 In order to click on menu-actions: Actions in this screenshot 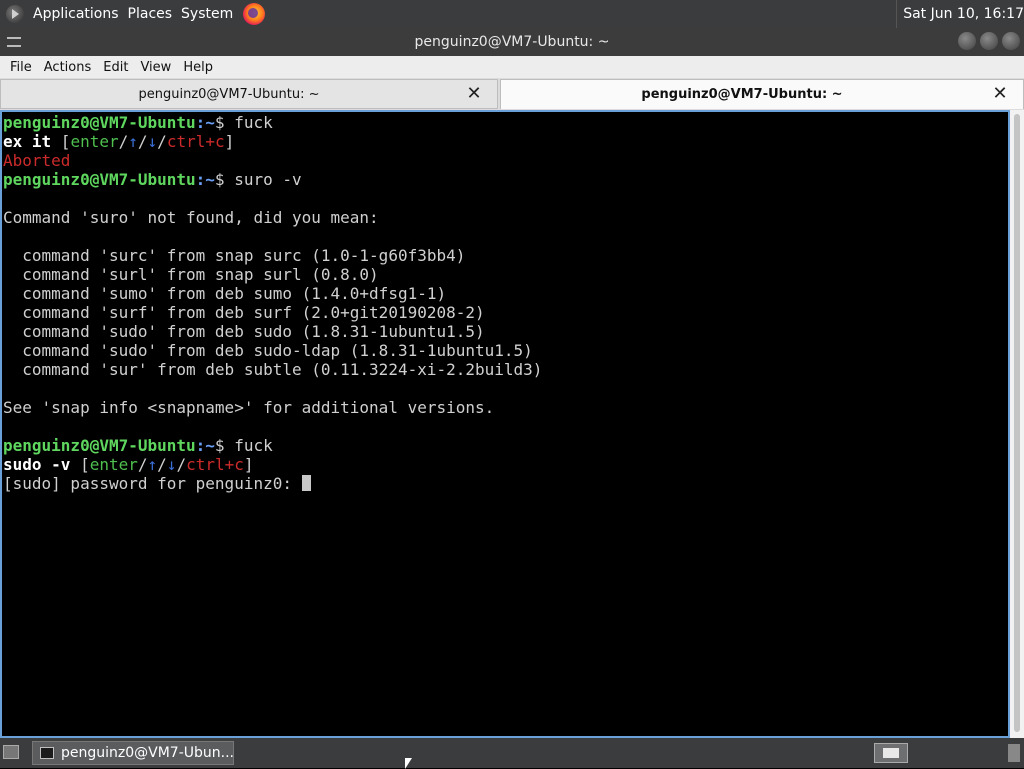, I will do `click(68, 67)`.